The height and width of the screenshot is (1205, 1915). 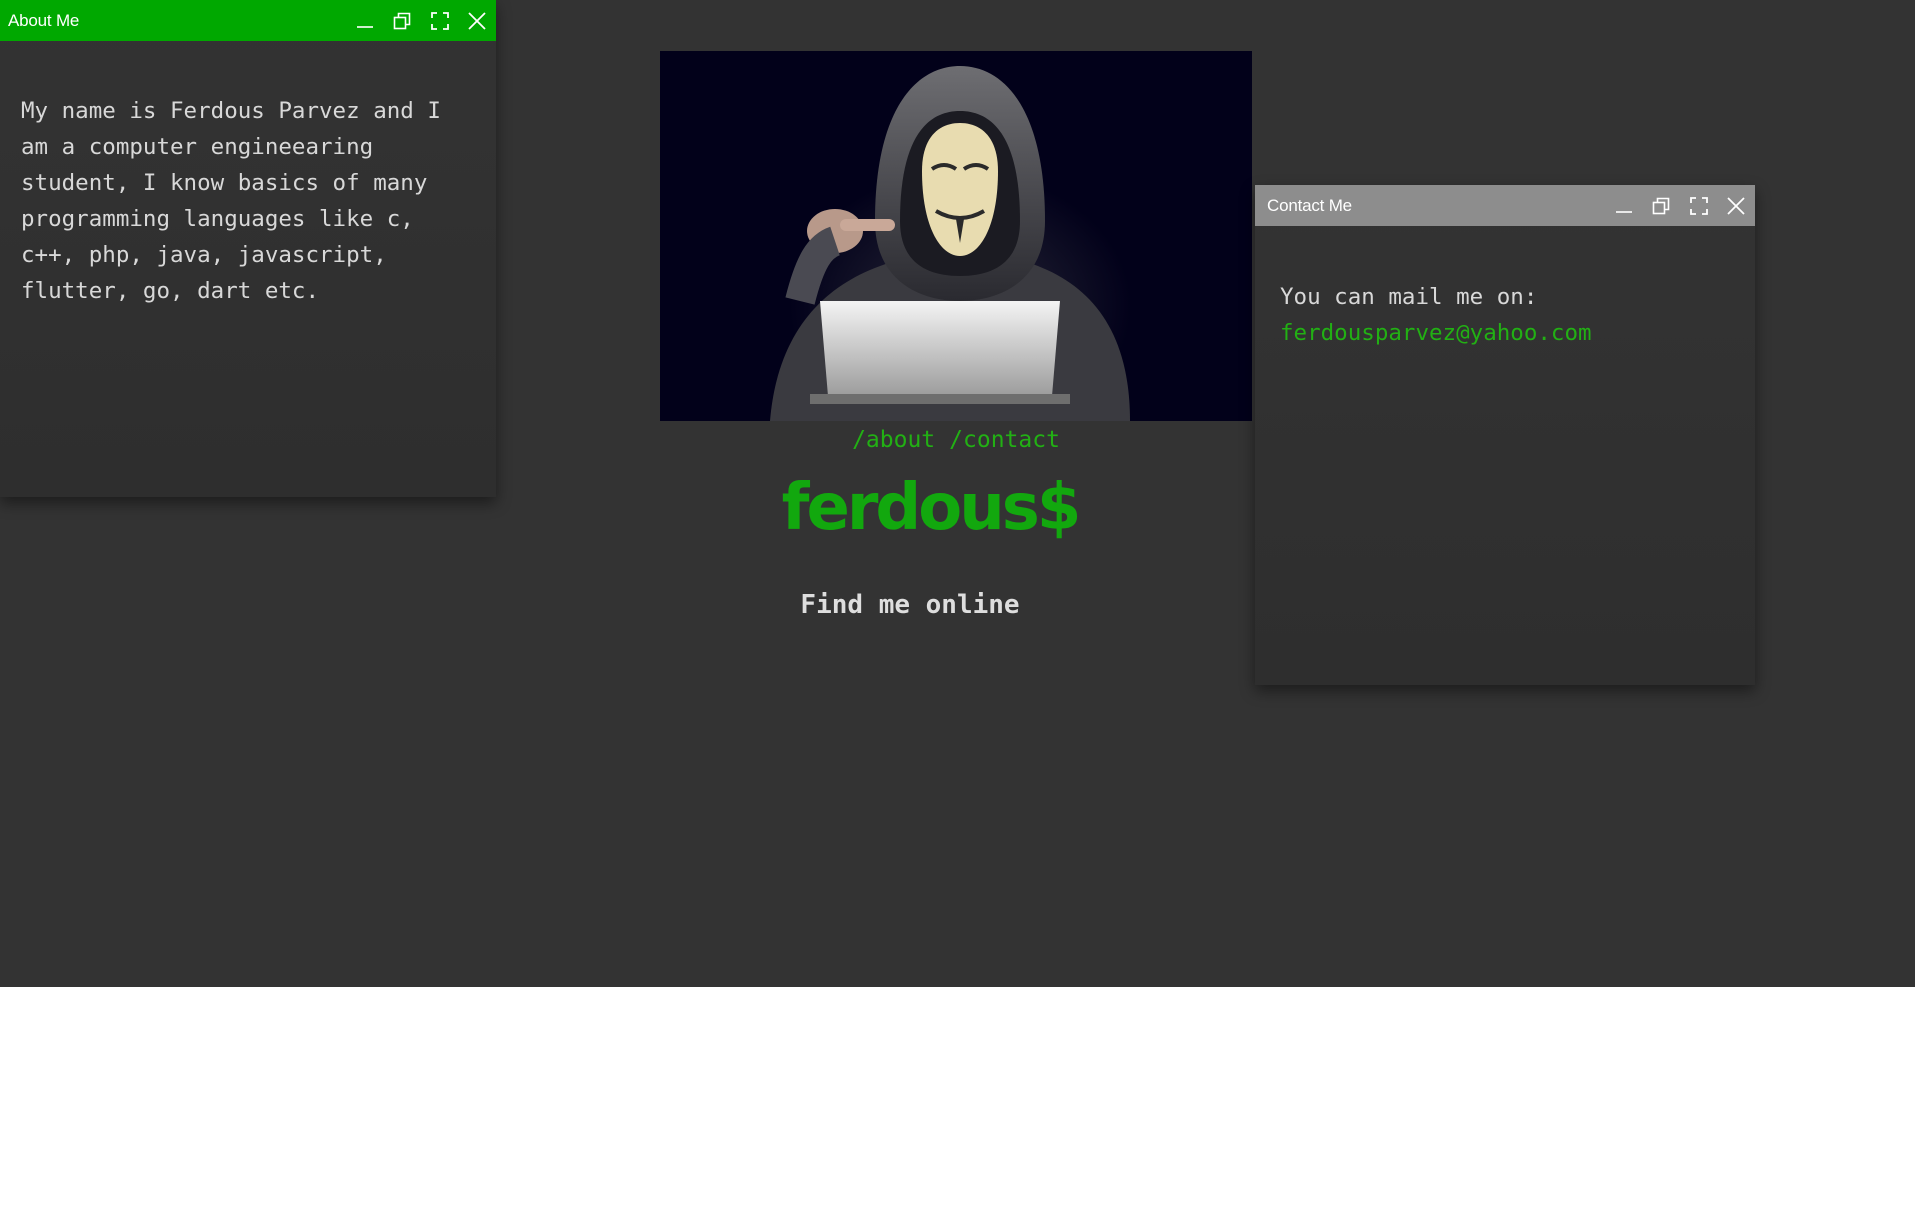 I want to click on site-logo: ferdous$, so click(x=931, y=508).